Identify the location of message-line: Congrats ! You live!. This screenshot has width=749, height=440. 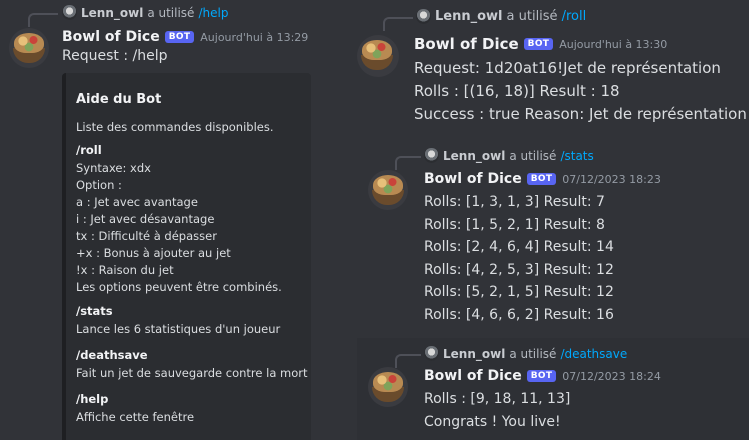
(492, 421).